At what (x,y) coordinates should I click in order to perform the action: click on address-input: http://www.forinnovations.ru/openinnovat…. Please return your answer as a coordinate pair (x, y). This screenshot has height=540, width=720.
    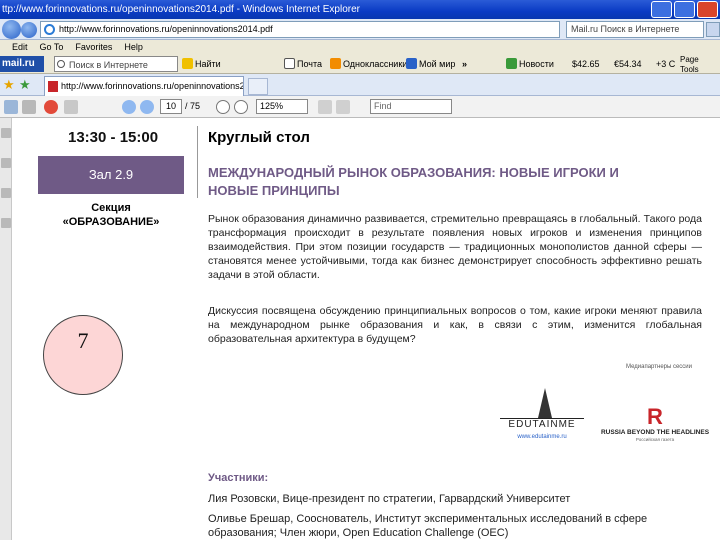
    Looking at the image, I should click on (300, 29).